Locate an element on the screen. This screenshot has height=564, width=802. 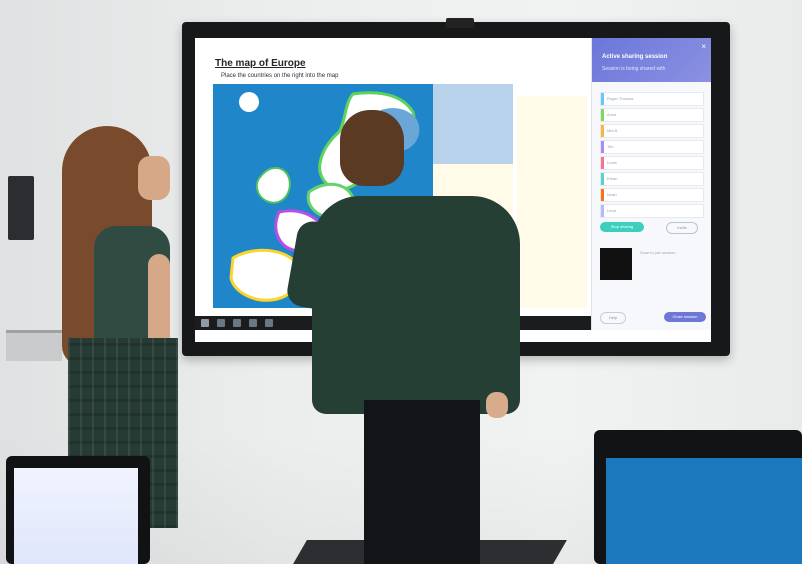
user-row: Lena is located at coordinates (652, 211).